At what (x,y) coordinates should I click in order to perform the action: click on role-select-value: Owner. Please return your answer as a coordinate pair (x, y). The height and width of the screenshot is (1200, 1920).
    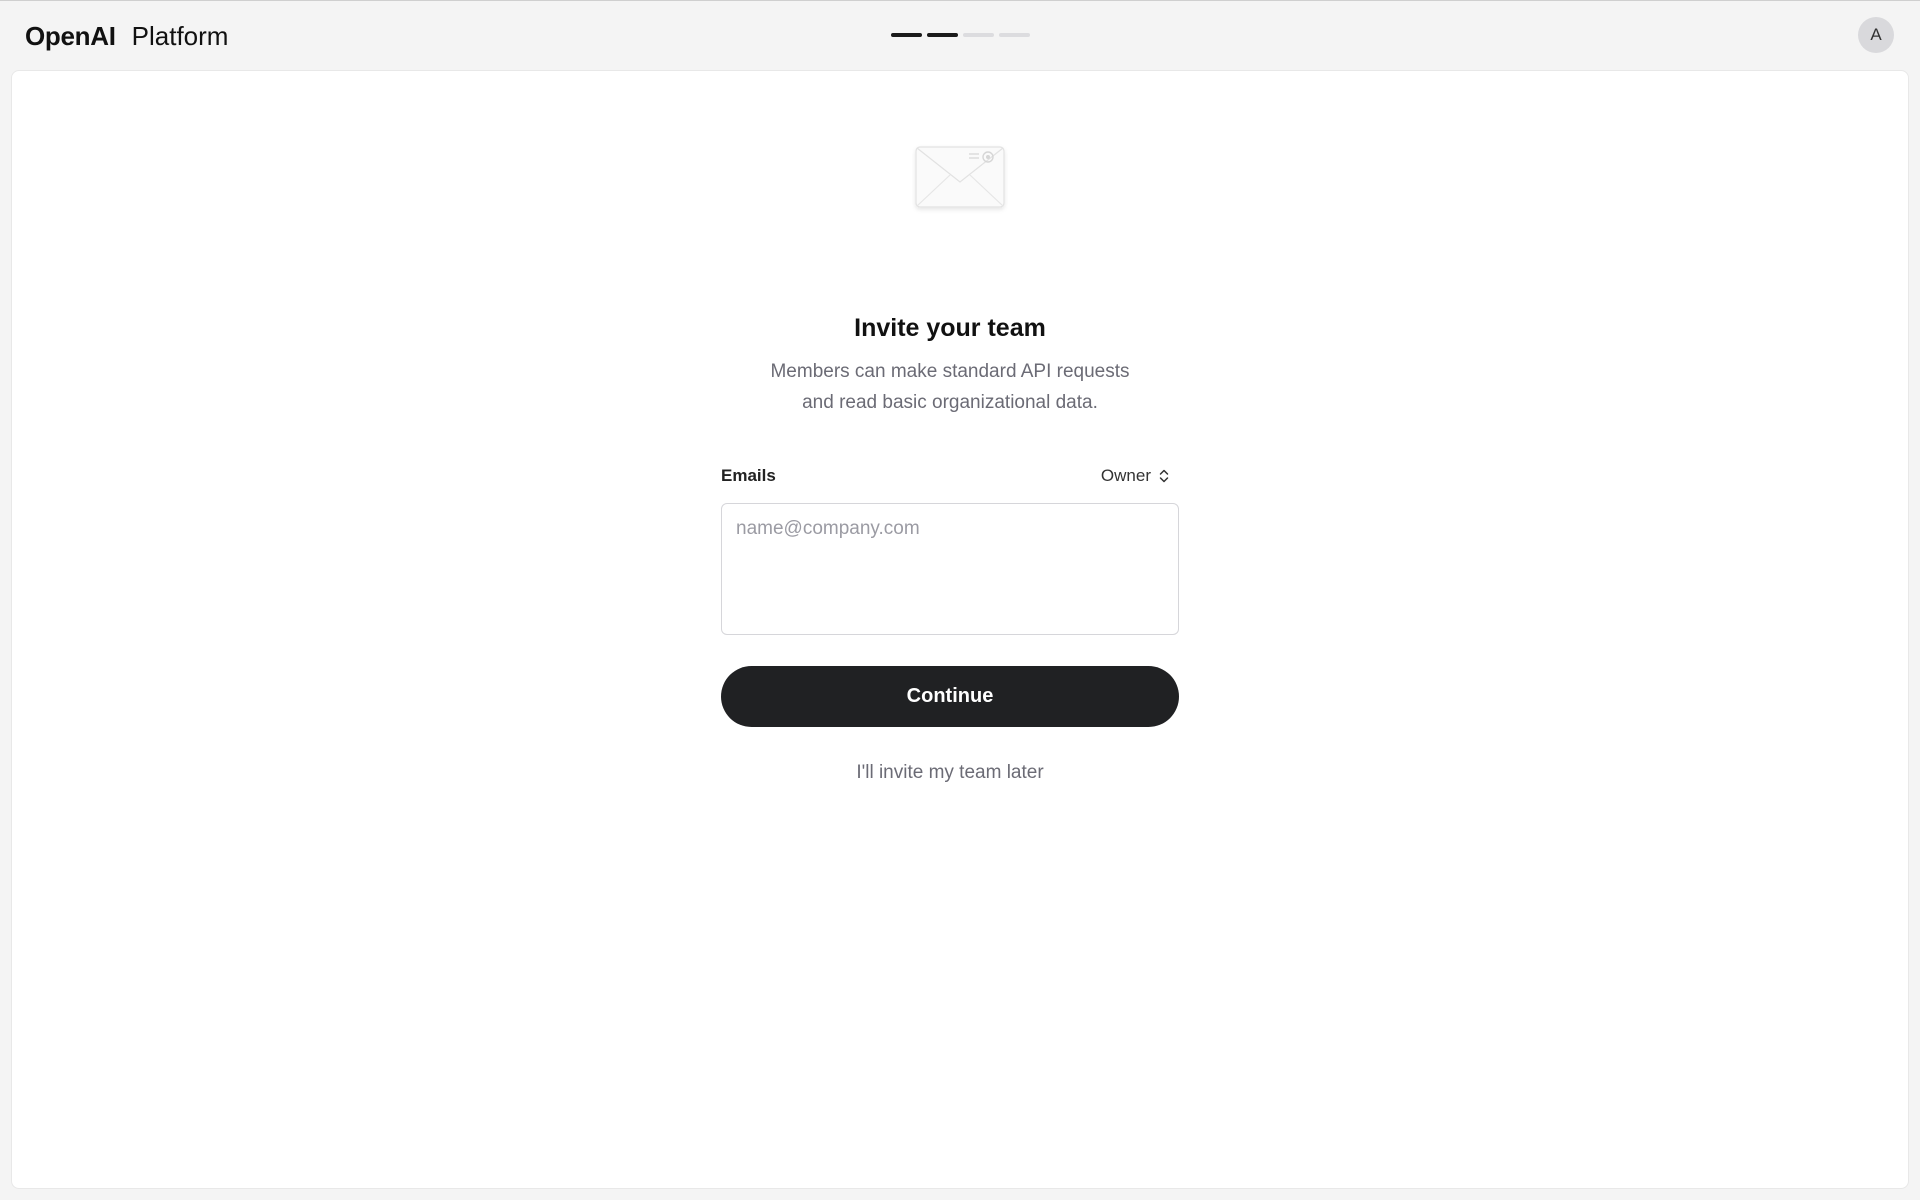
    Looking at the image, I should click on (1125, 475).